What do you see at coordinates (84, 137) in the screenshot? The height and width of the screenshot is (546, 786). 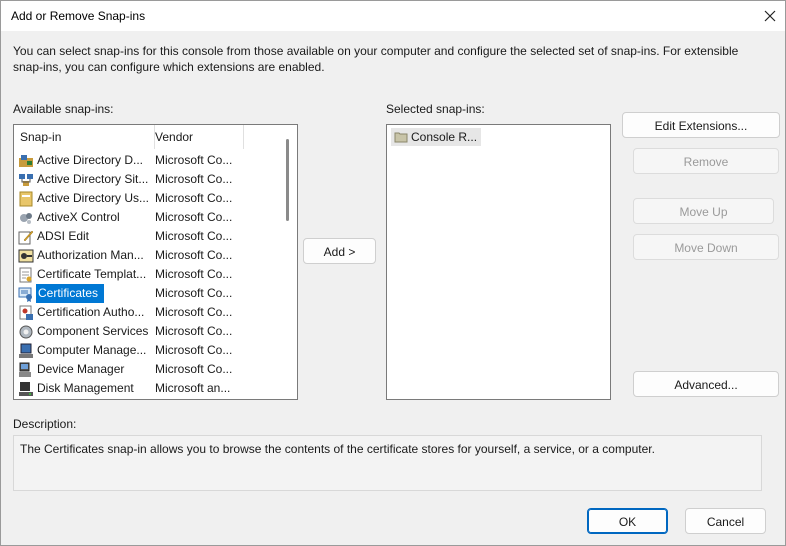 I see `column-header-snapin: Snap-in` at bounding box center [84, 137].